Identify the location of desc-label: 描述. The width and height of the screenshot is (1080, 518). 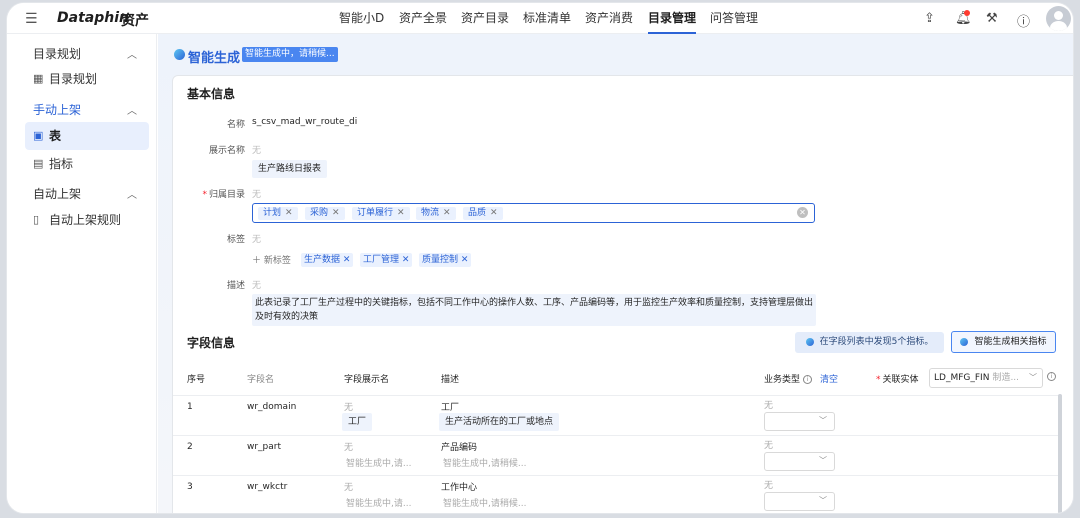
(235, 286).